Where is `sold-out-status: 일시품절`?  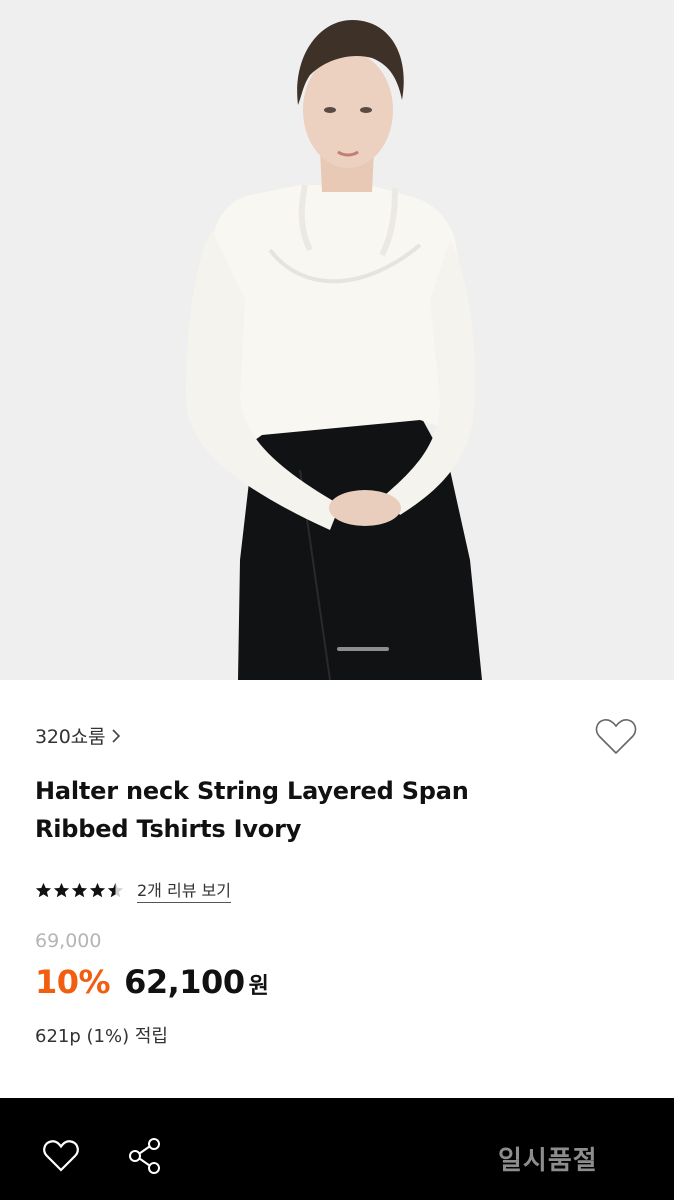 sold-out-status: 일시품절 is located at coordinates (548, 1161).